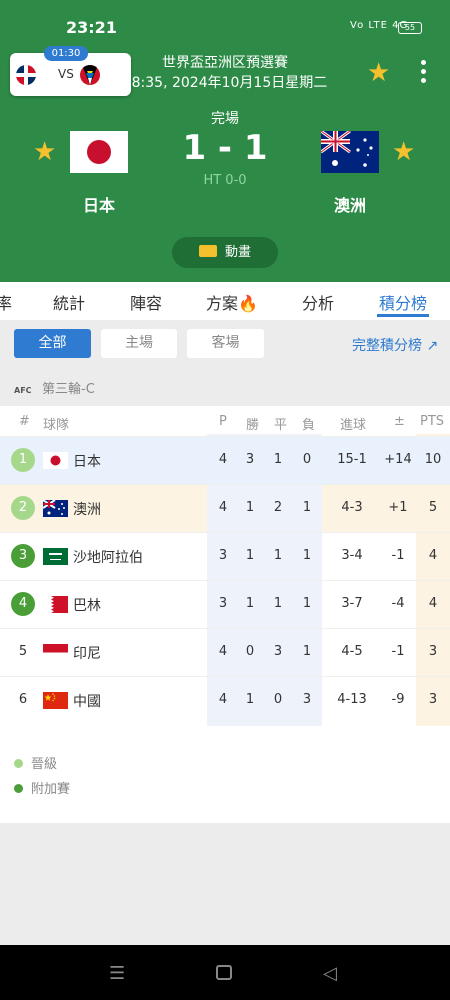 This screenshot has height=1000, width=450. What do you see at coordinates (23, 556) in the screenshot?
I see `rank-badge: 3` at bounding box center [23, 556].